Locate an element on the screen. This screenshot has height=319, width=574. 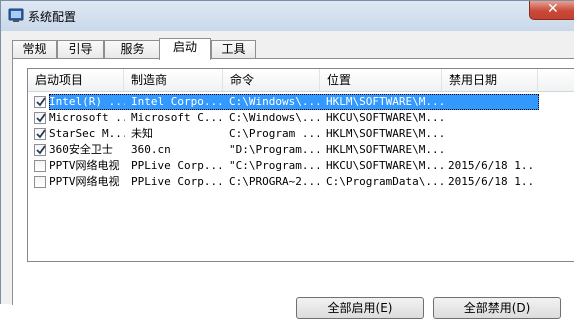
close-button: ✕ is located at coordinates (551, 10).